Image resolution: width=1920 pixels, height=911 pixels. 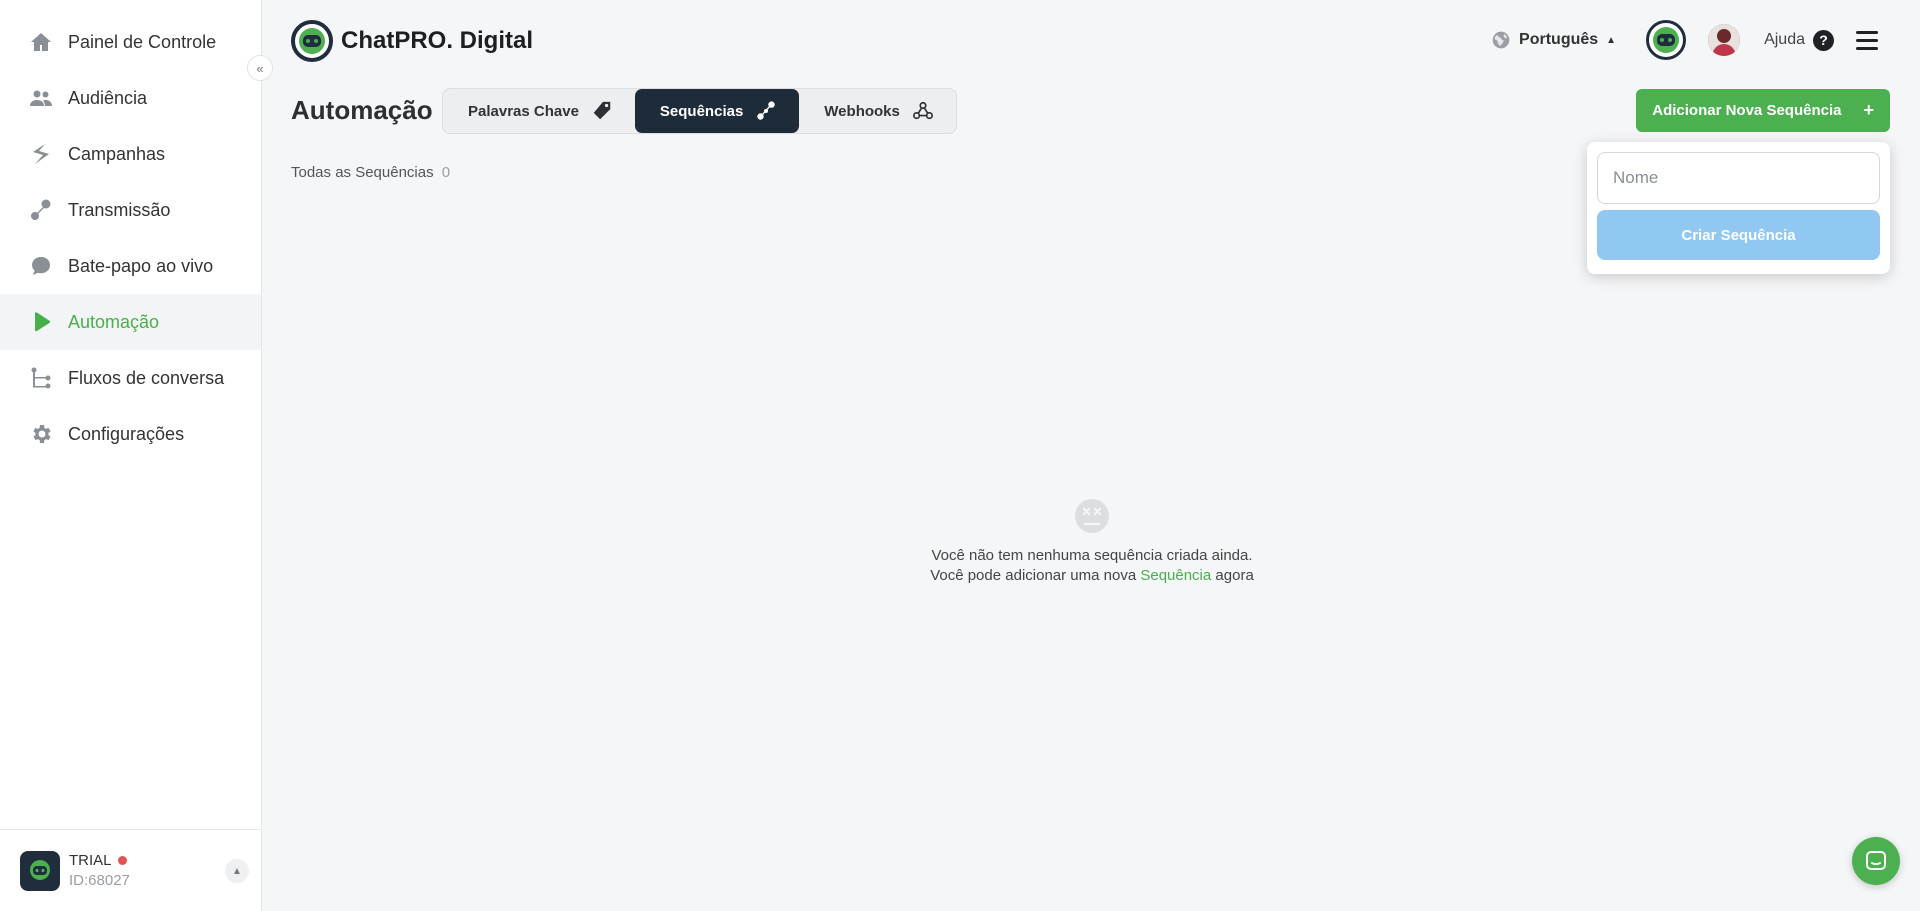 What do you see at coordinates (41, 378) in the screenshot?
I see `flow-icon` at bounding box center [41, 378].